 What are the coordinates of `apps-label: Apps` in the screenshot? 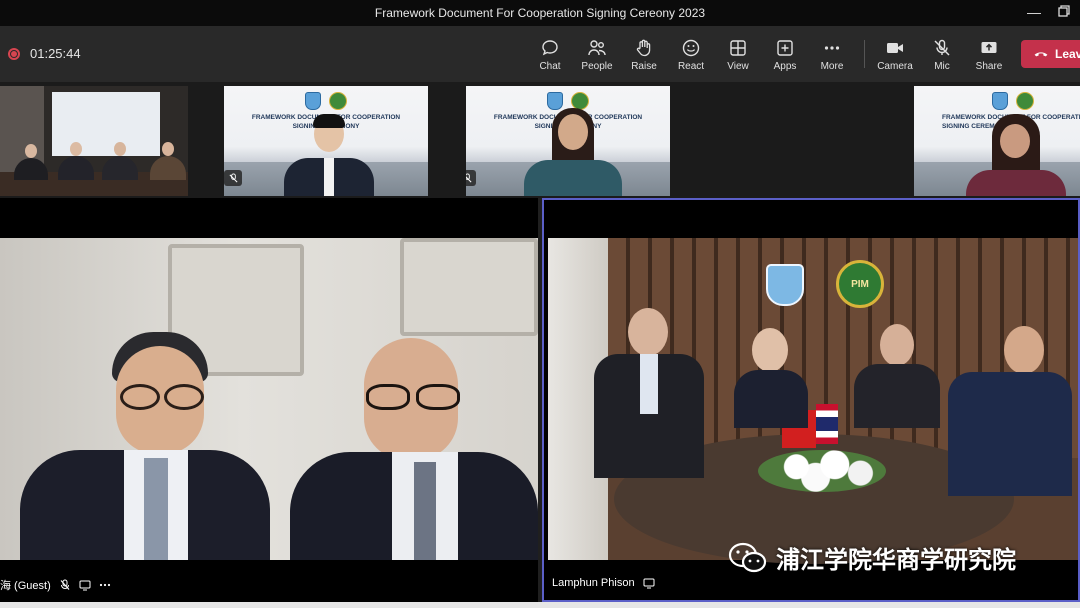 It's located at (785, 66).